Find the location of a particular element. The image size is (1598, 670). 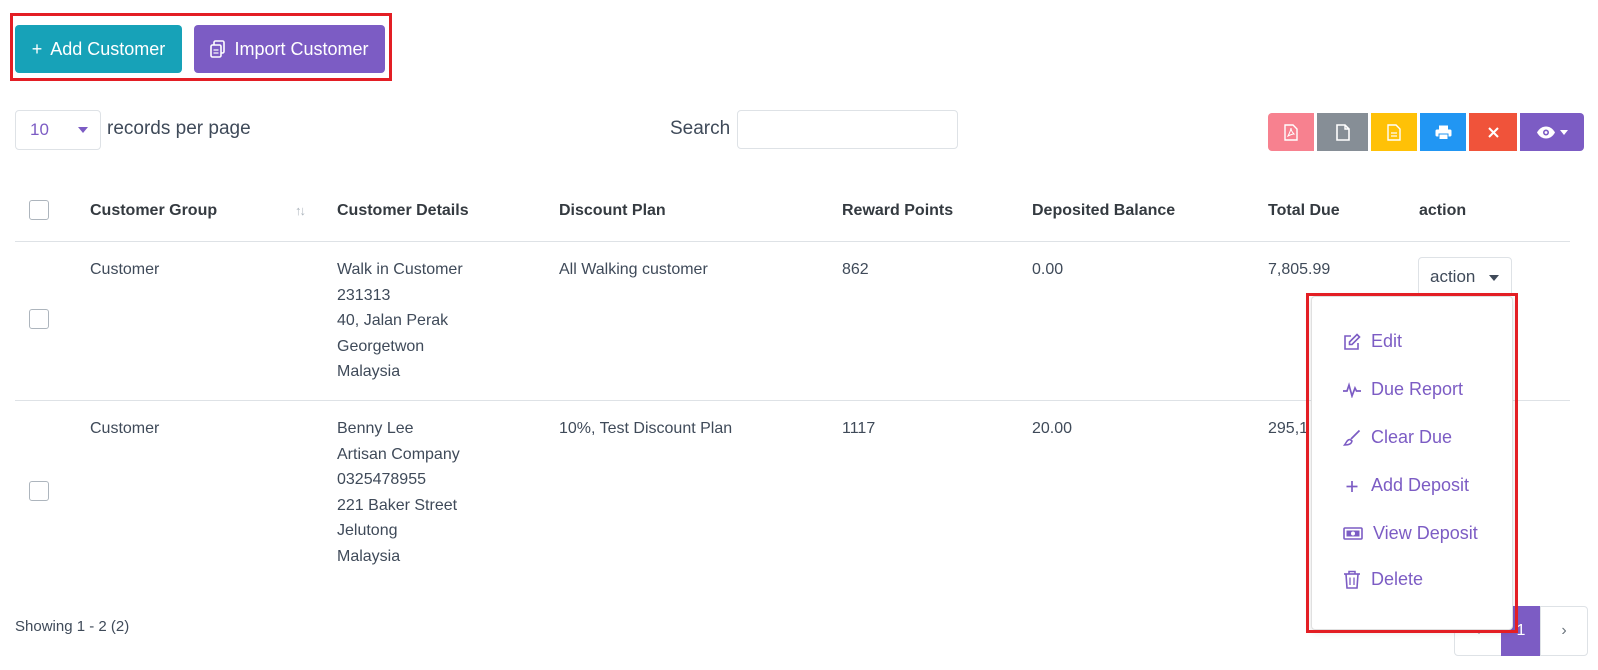

trash-icon is located at coordinates (1352, 579).